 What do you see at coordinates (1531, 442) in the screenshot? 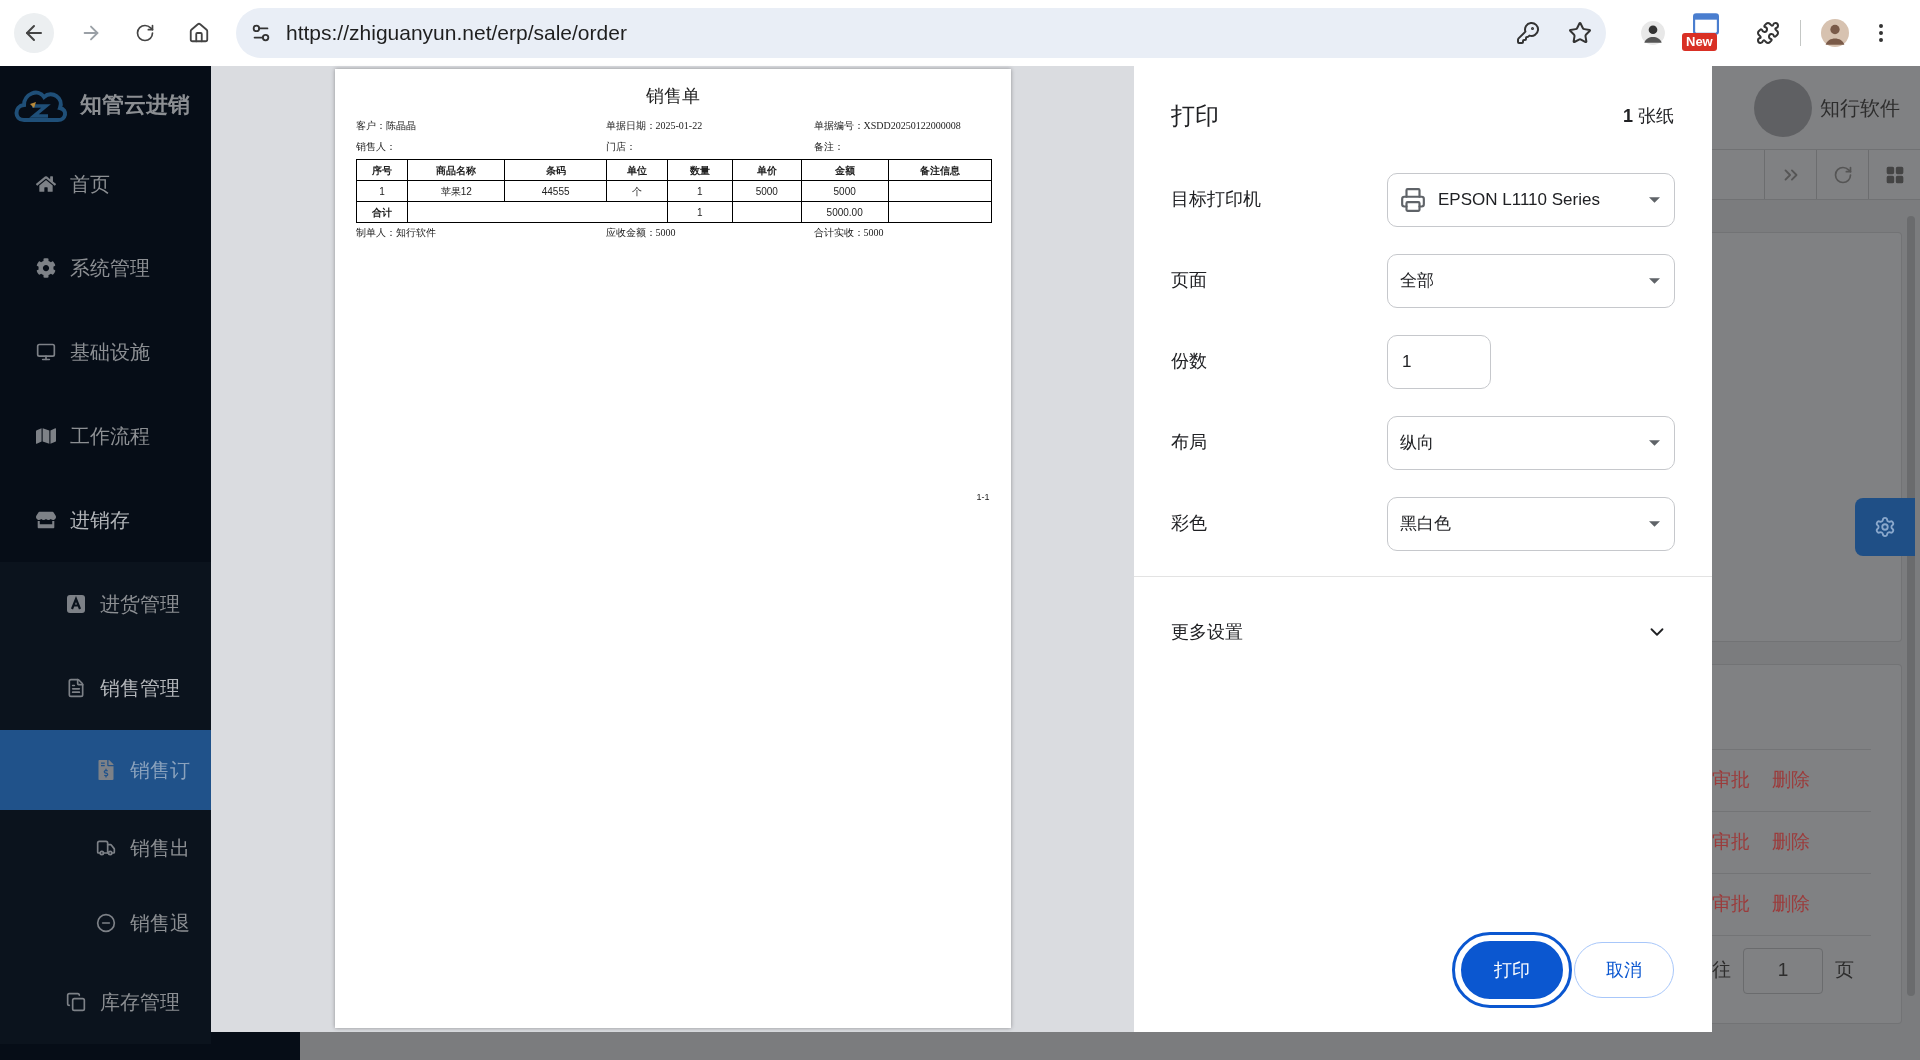
I see `select-field: 纵向` at bounding box center [1531, 442].